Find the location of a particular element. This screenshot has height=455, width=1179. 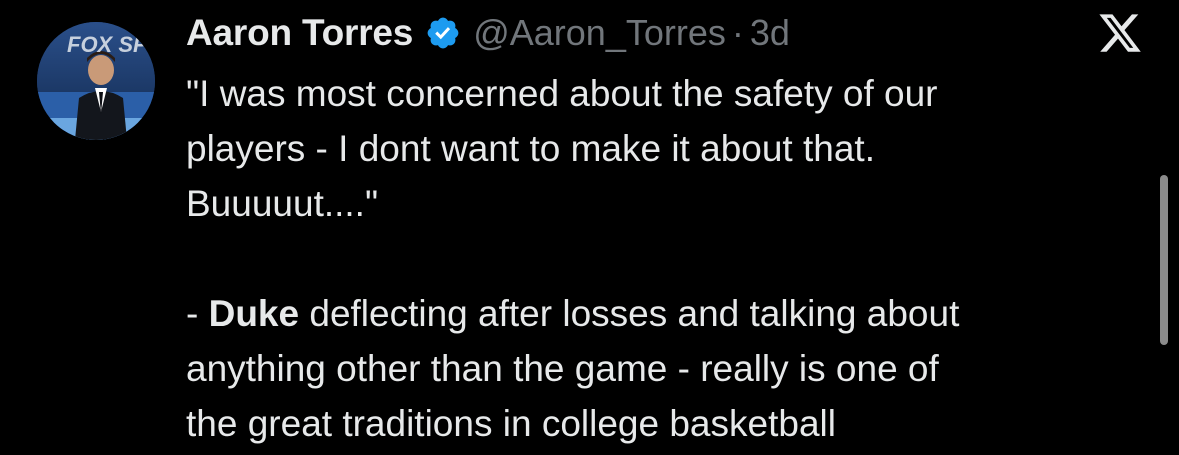

bold-mention: Duke is located at coordinates (254, 313).